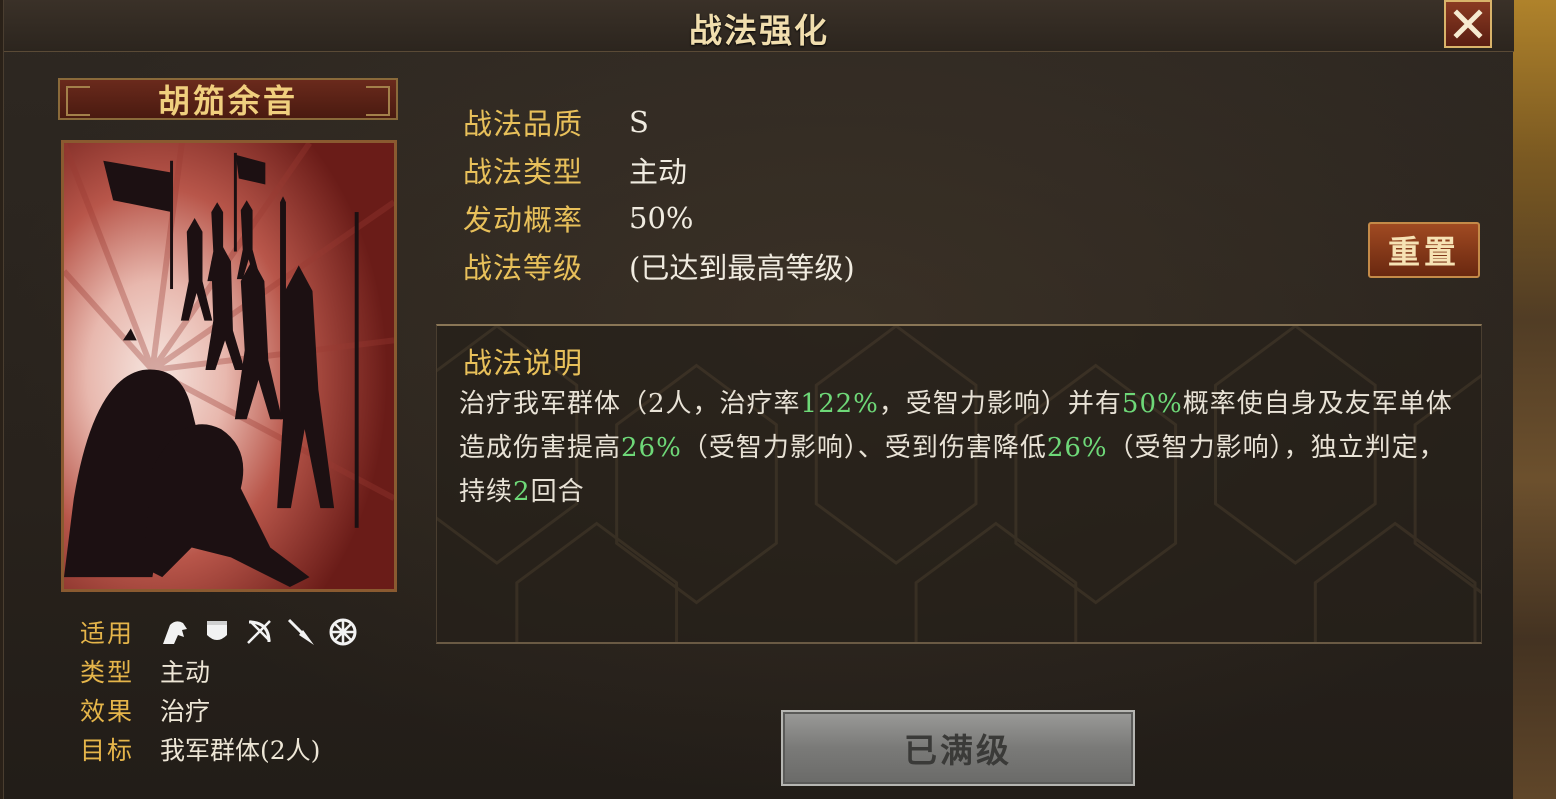 This screenshot has width=1556, height=799. I want to click on unit-type-icons, so click(259, 632).